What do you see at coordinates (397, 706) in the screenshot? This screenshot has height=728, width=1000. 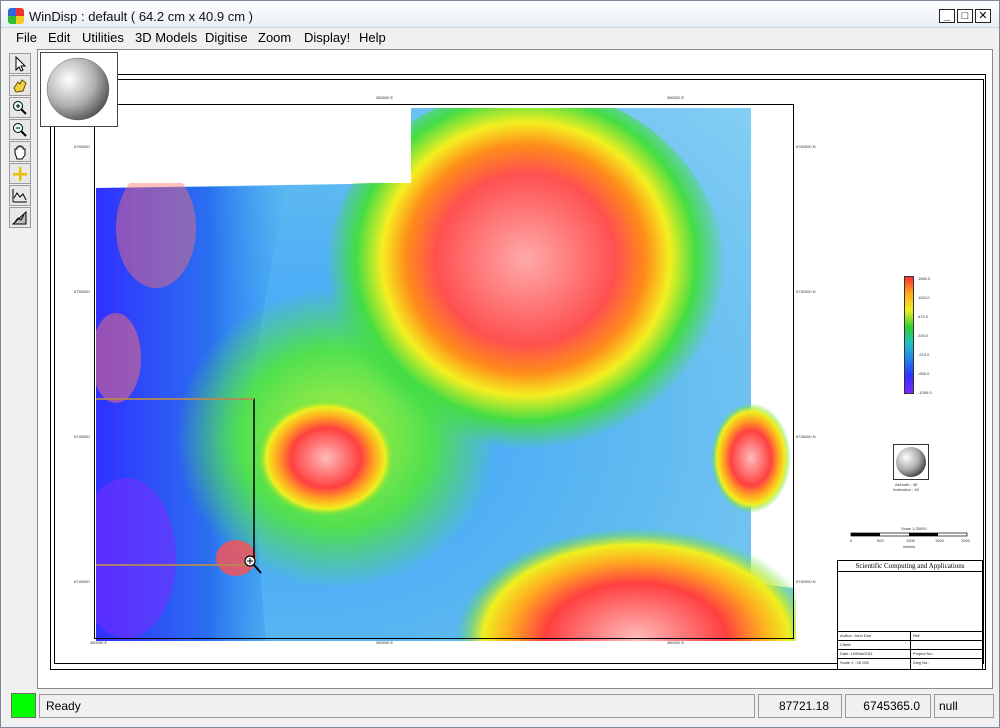 I see `status-message: Ready` at bounding box center [397, 706].